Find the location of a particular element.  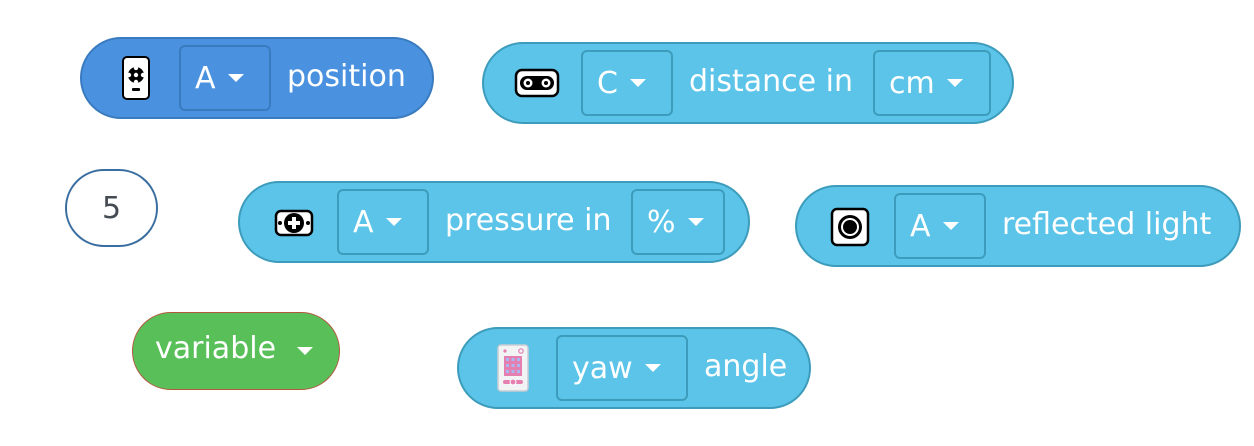

pressure-block: A pressure in % is located at coordinates (494, 222).